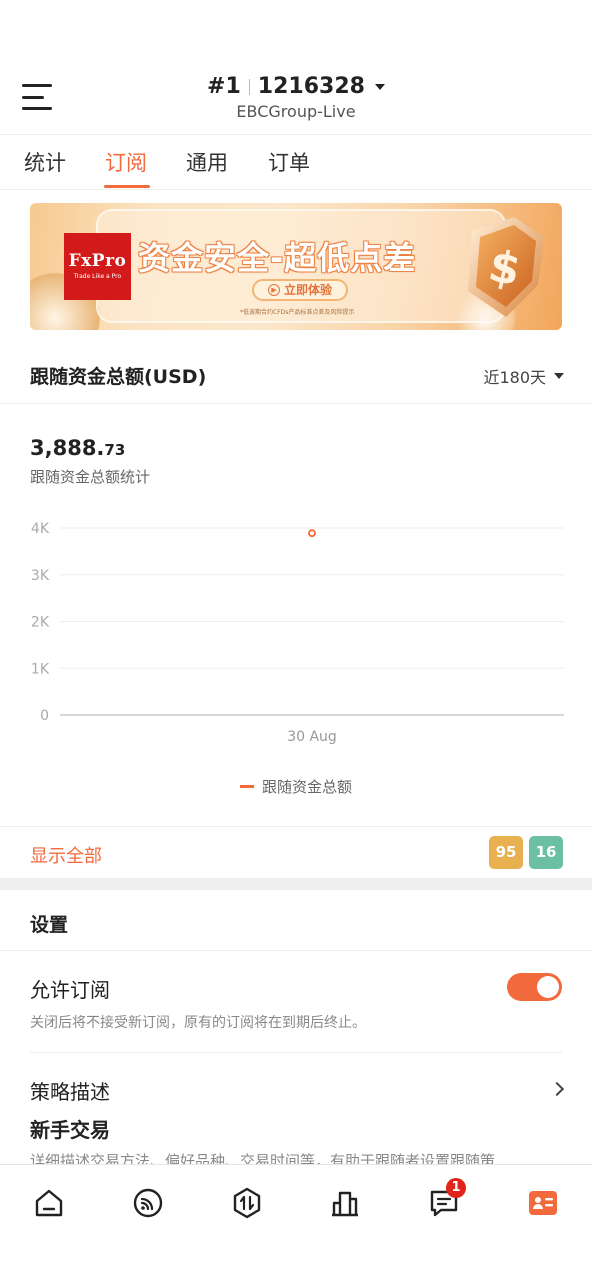 This screenshot has width=592, height=1280. I want to click on period-selector: 近180天, so click(523, 376).